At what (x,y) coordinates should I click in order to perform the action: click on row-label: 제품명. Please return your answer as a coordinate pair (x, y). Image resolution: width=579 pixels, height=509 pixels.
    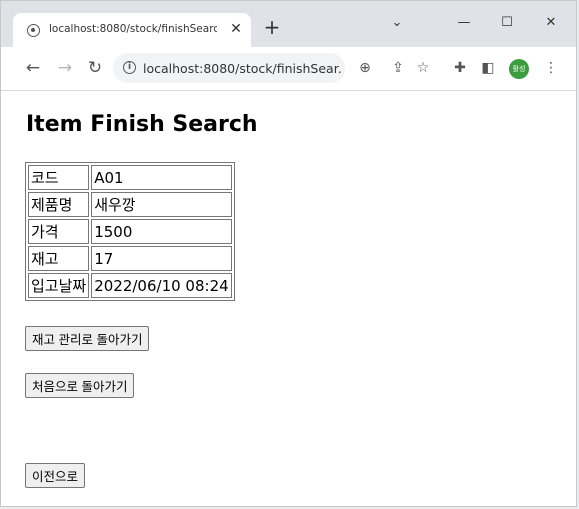
    Looking at the image, I should click on (59, 204).